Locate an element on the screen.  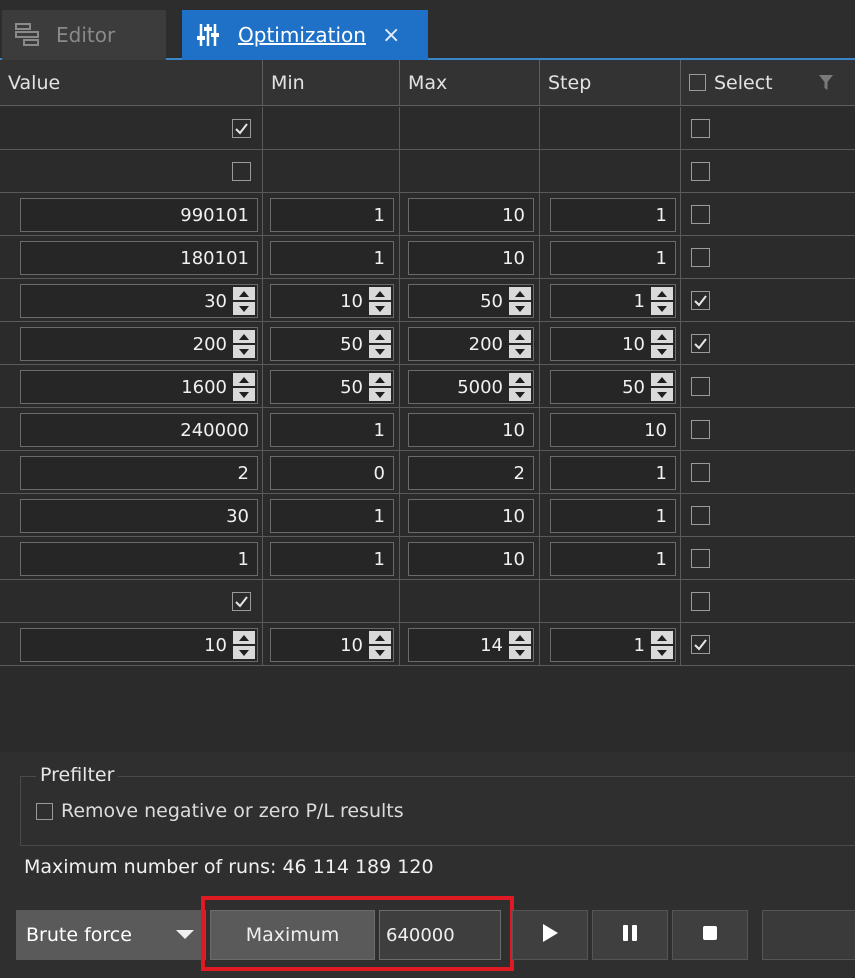
value-input: 1 is located at coordinates (139, 559).